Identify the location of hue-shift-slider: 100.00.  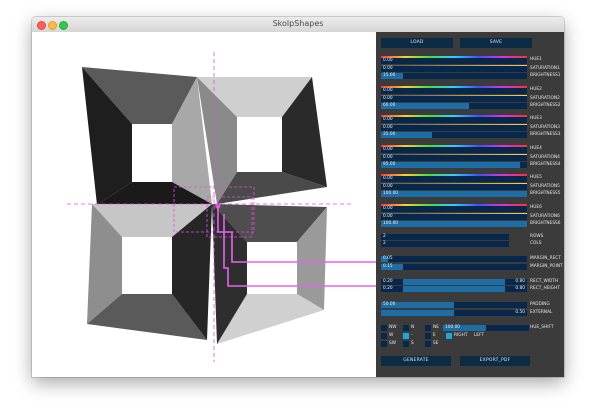
(486, 328).